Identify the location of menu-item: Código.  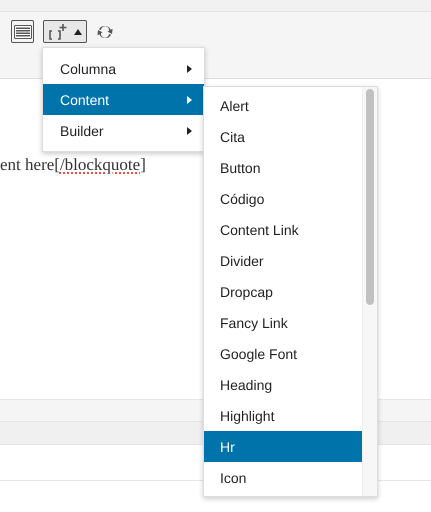
(283, 198).